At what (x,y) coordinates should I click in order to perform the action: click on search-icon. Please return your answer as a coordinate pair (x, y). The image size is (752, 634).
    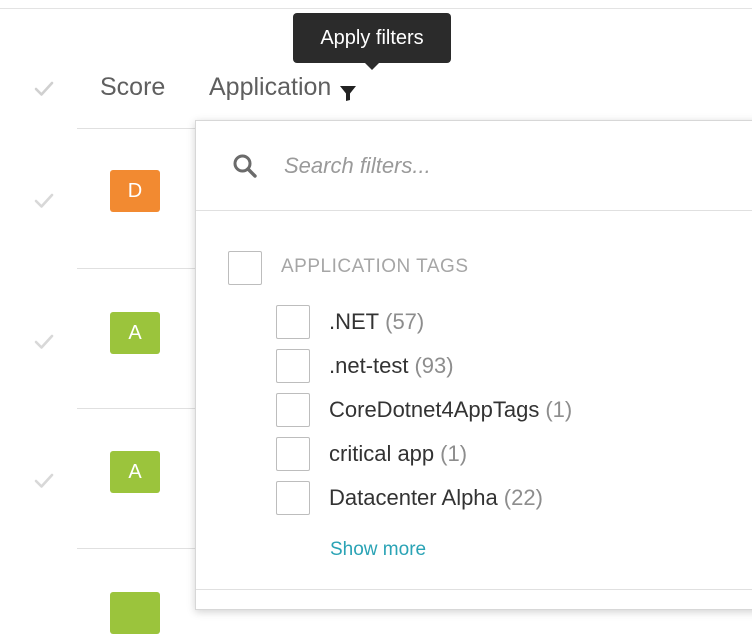
    Looking at the image, I should click on (245, 166).